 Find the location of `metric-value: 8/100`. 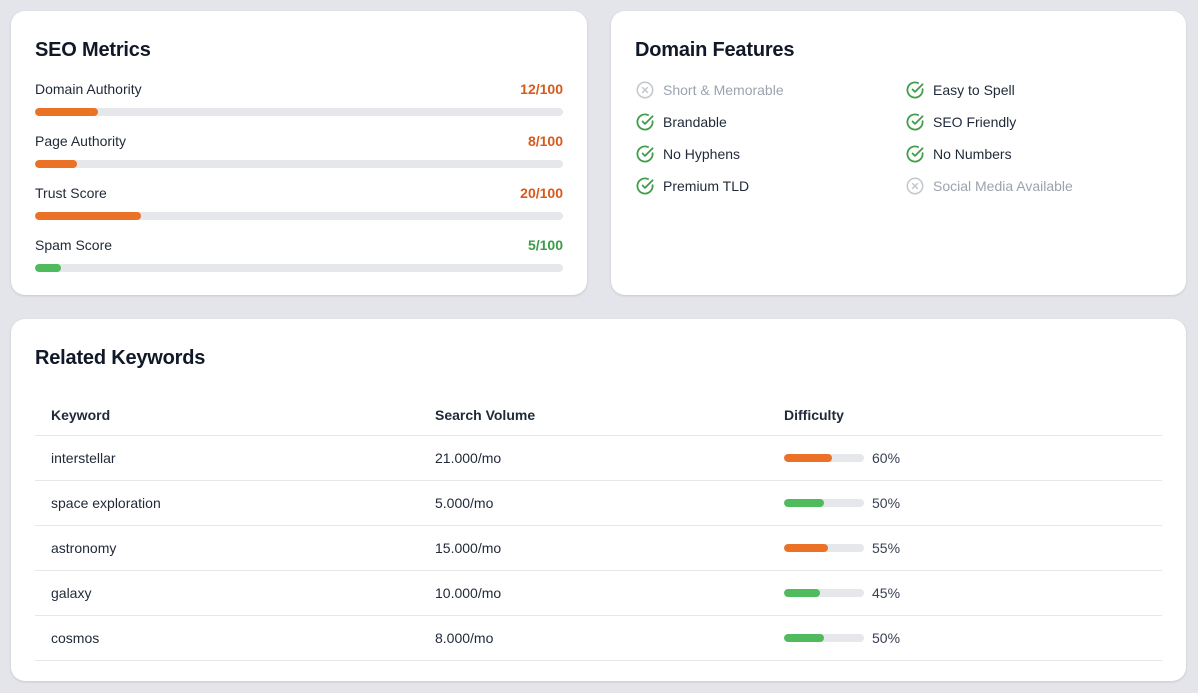

metric-value: 8/100 is located at coordinates (545, 141).